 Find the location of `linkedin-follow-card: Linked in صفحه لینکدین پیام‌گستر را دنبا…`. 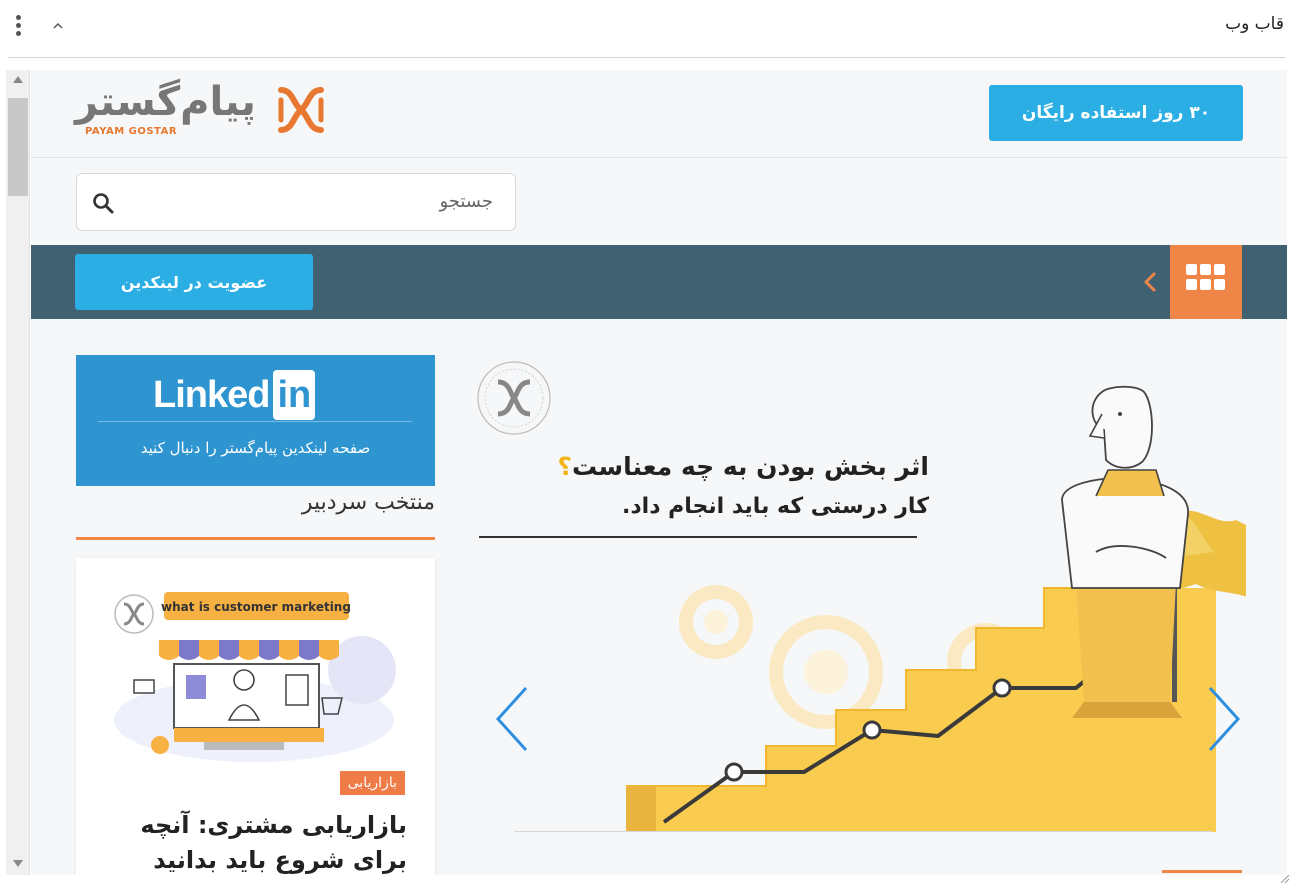

linkedin-follow-card: Linked in صفحه لینکدین پیام‌گستر را دنبا… is located at coordinates (255, 420).